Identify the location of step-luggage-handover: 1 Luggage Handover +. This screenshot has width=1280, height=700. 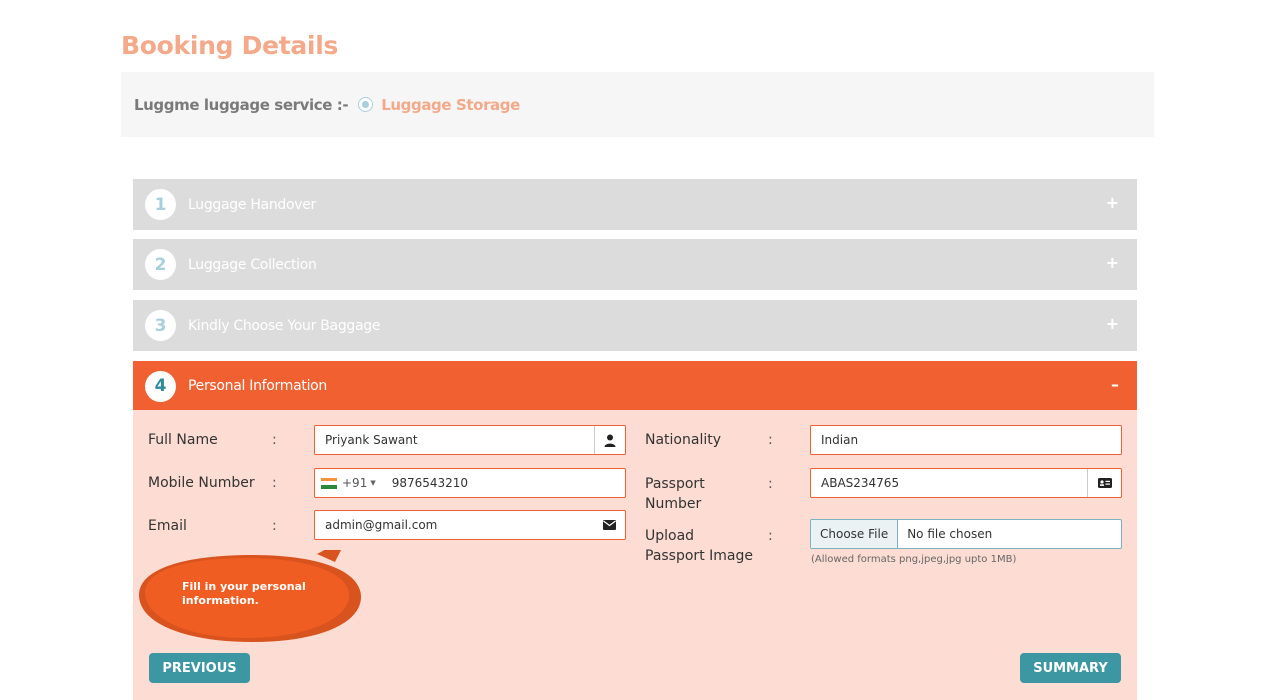
(635, 204).